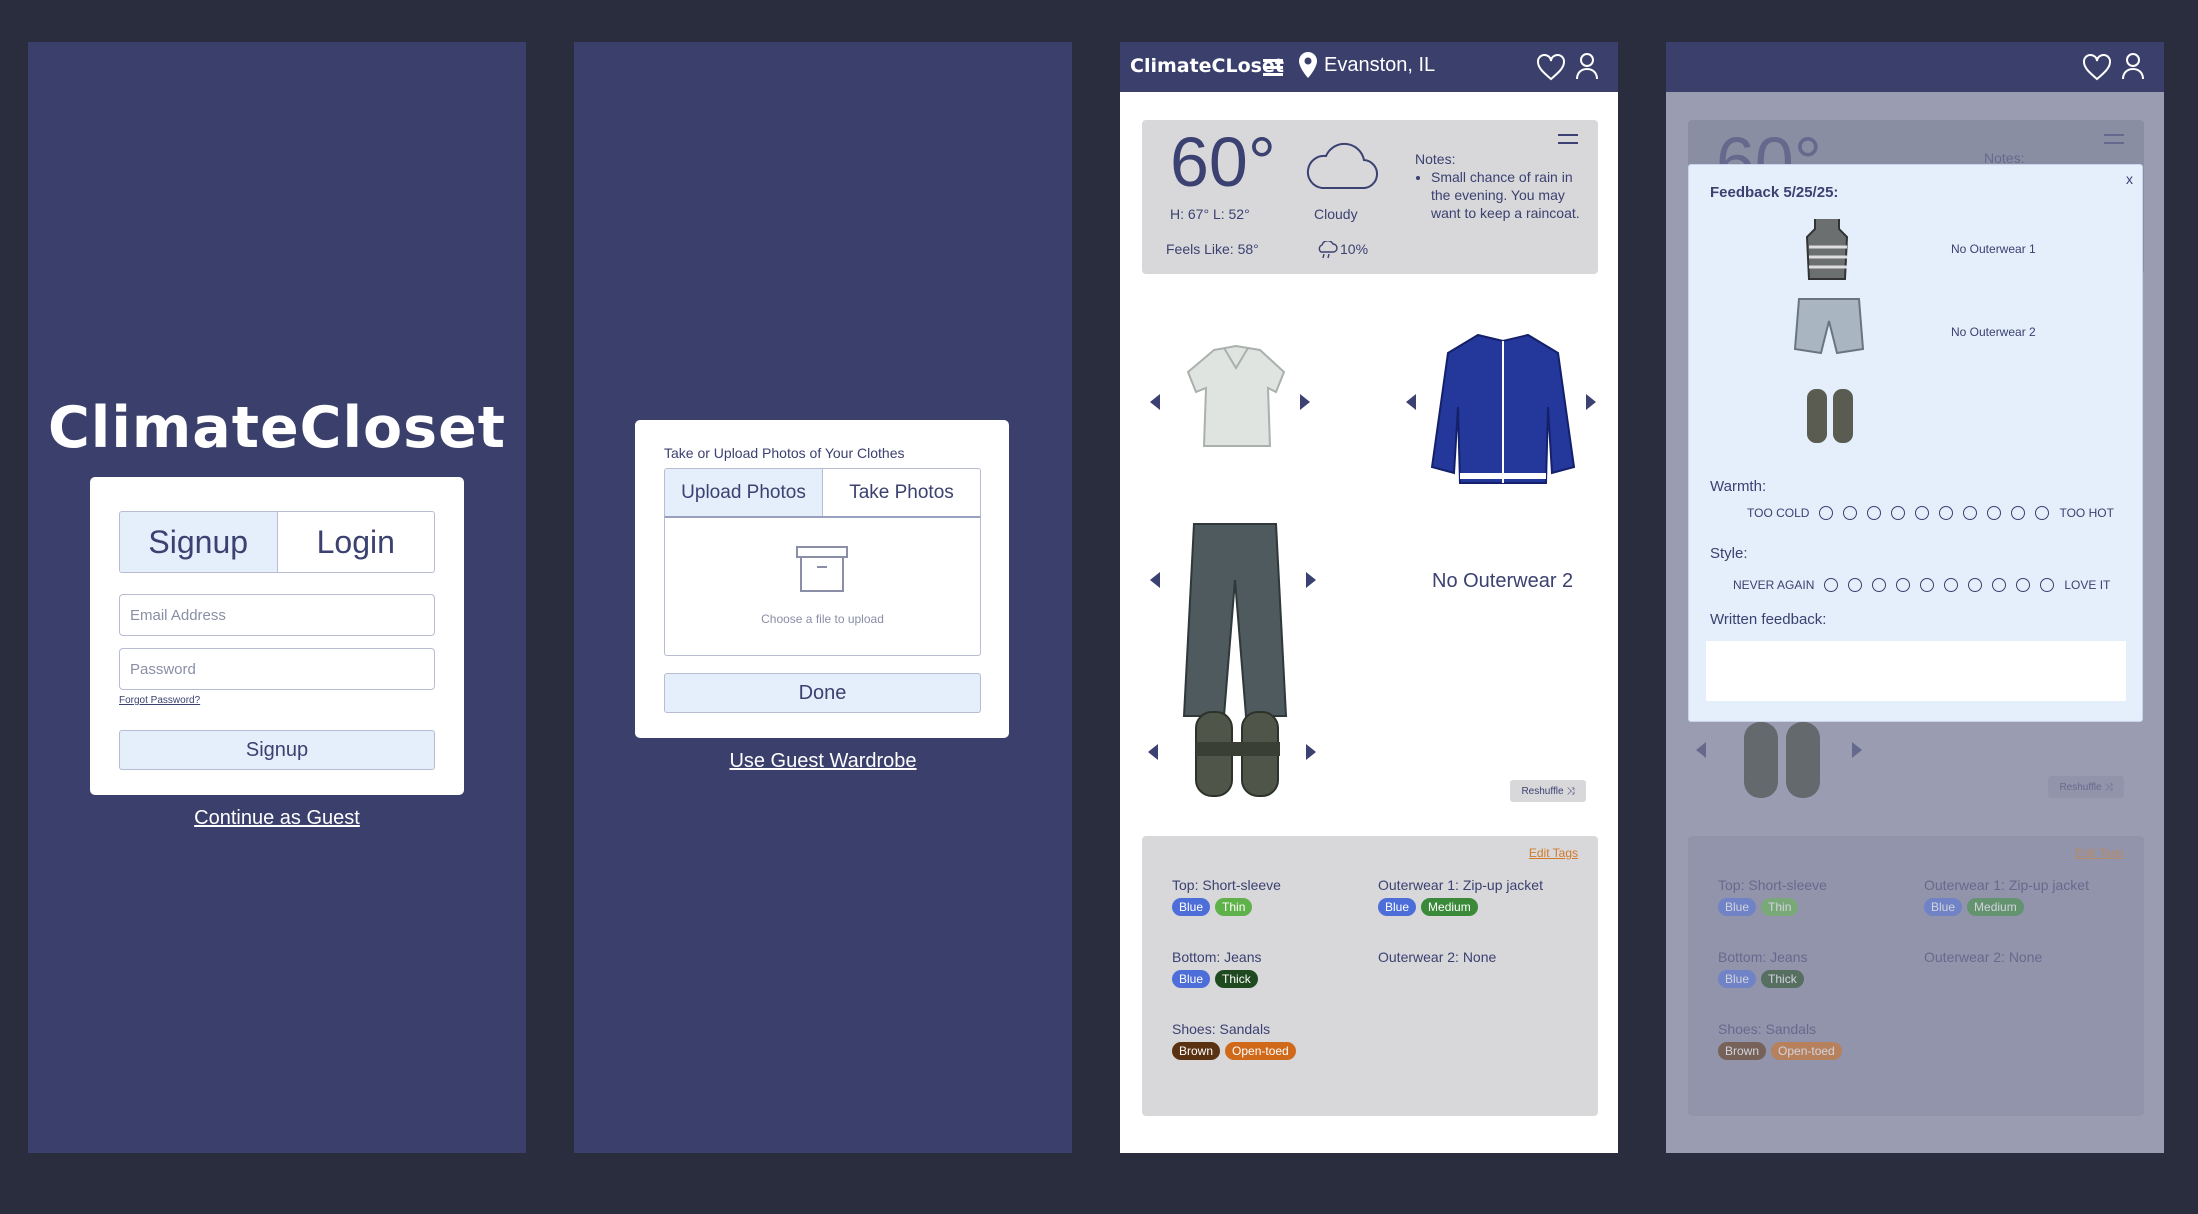 Image resolution: width=2198 pixels, height=1214 pixels. I want to click on chip-open-toed: Open-toed, so click(1260, 1051).